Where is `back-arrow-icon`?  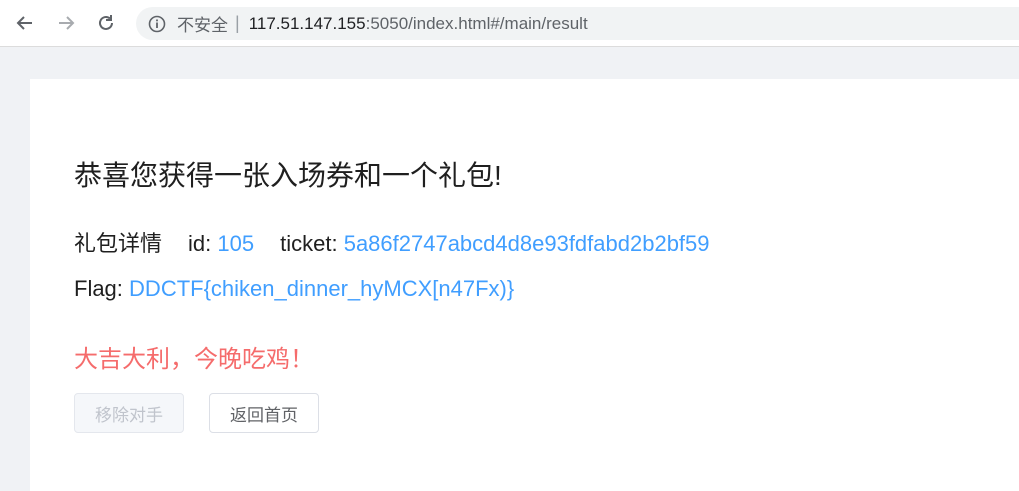
back-arrow-icon is located at coordinates (24, 23).